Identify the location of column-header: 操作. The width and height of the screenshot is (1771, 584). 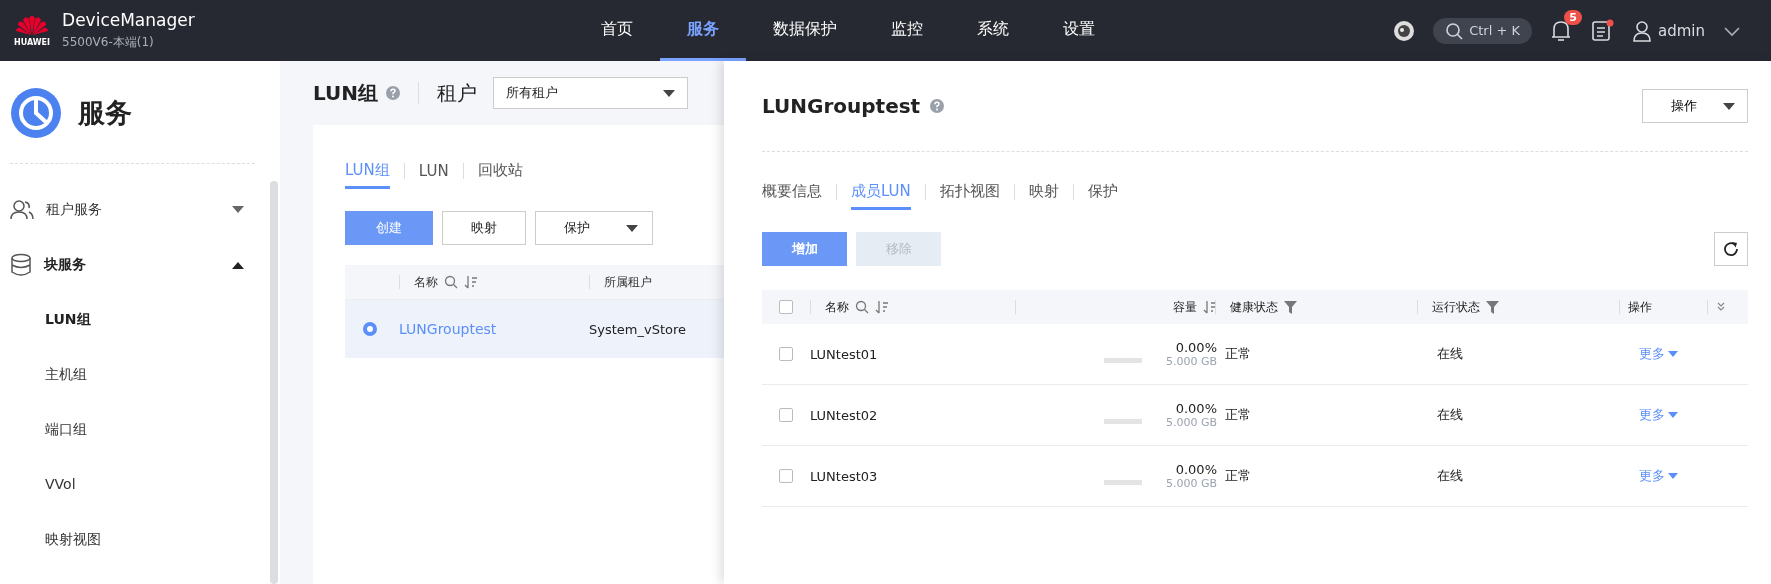
(1640, 307).